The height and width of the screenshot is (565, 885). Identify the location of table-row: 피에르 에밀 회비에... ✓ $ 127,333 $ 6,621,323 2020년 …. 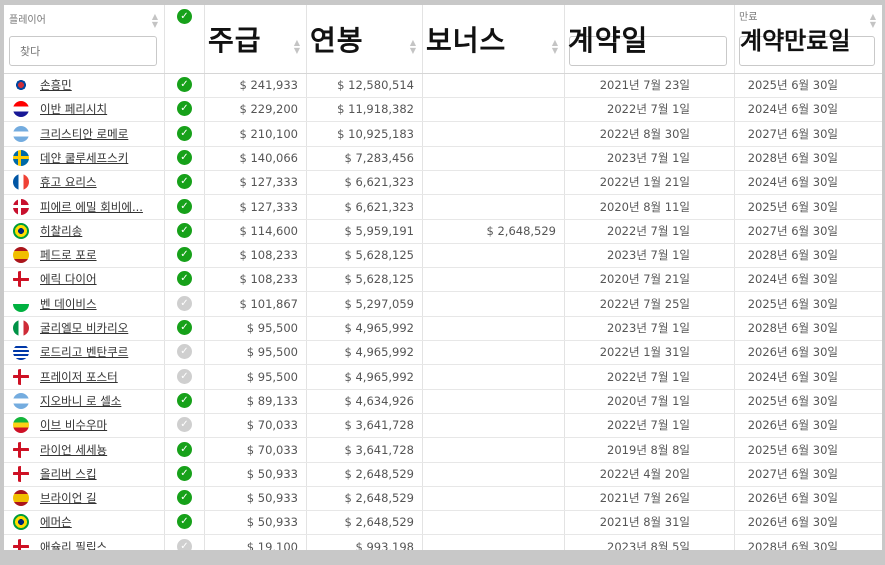
(443, 207).